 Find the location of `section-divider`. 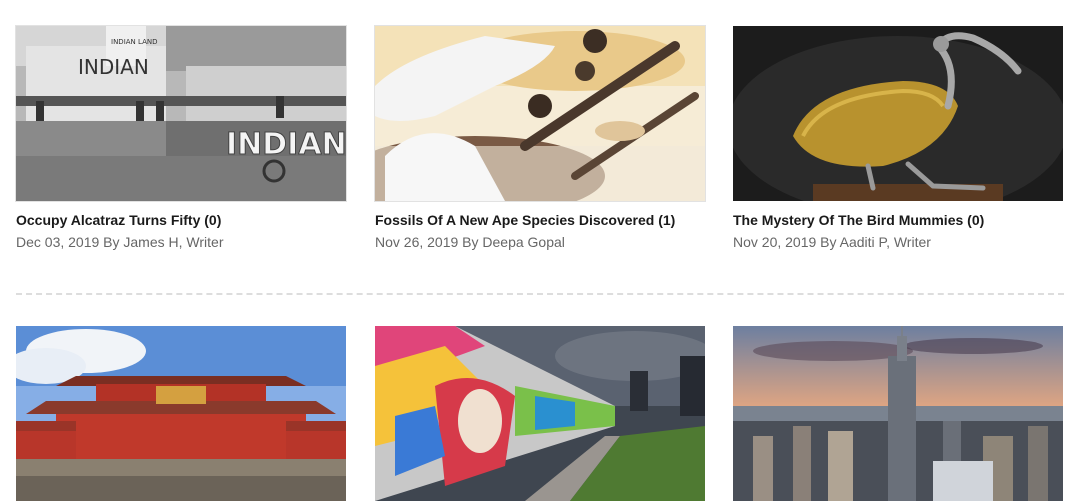

section-divider is located at coordinates (540, 294).